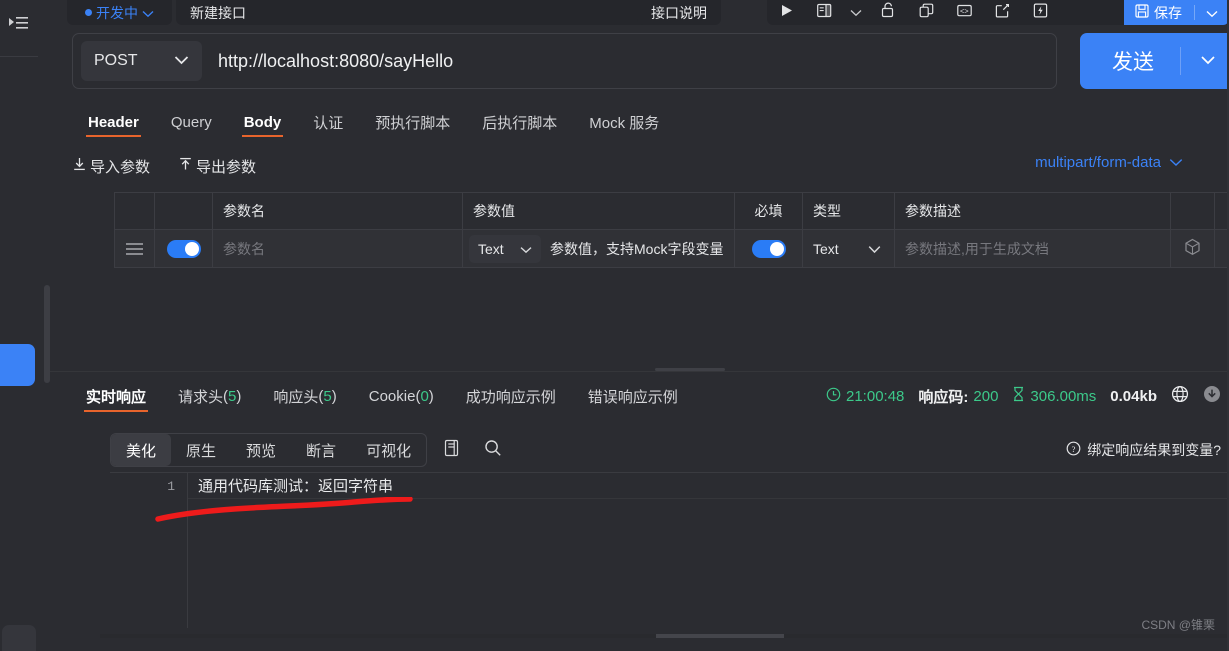  I want to click on format-tab-beautify: 美化, so click(141, 450).